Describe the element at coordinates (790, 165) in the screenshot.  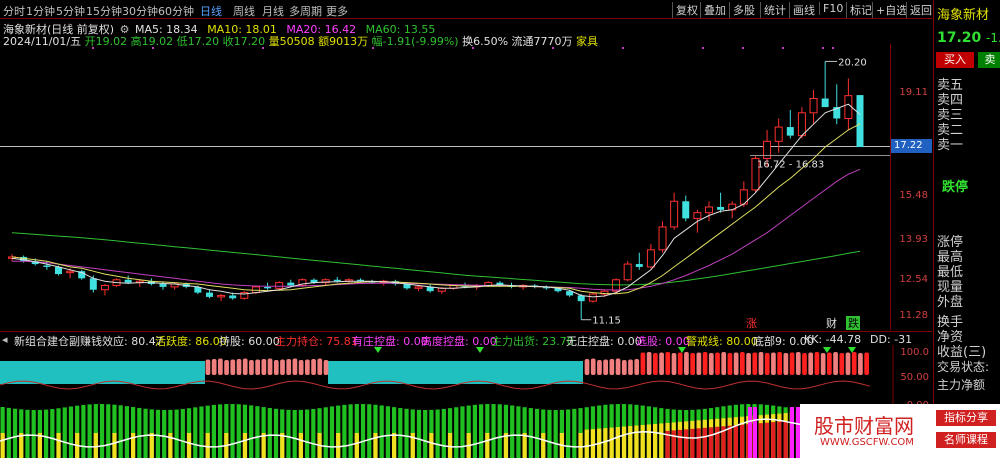
I see `range-label: 16.72 - 16.83` at that location.